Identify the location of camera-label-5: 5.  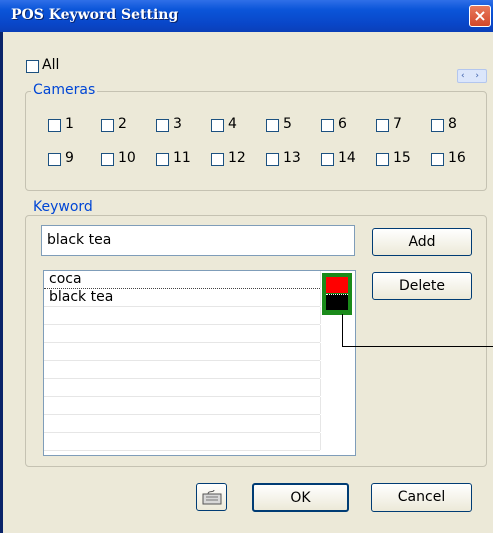
(287, 124).